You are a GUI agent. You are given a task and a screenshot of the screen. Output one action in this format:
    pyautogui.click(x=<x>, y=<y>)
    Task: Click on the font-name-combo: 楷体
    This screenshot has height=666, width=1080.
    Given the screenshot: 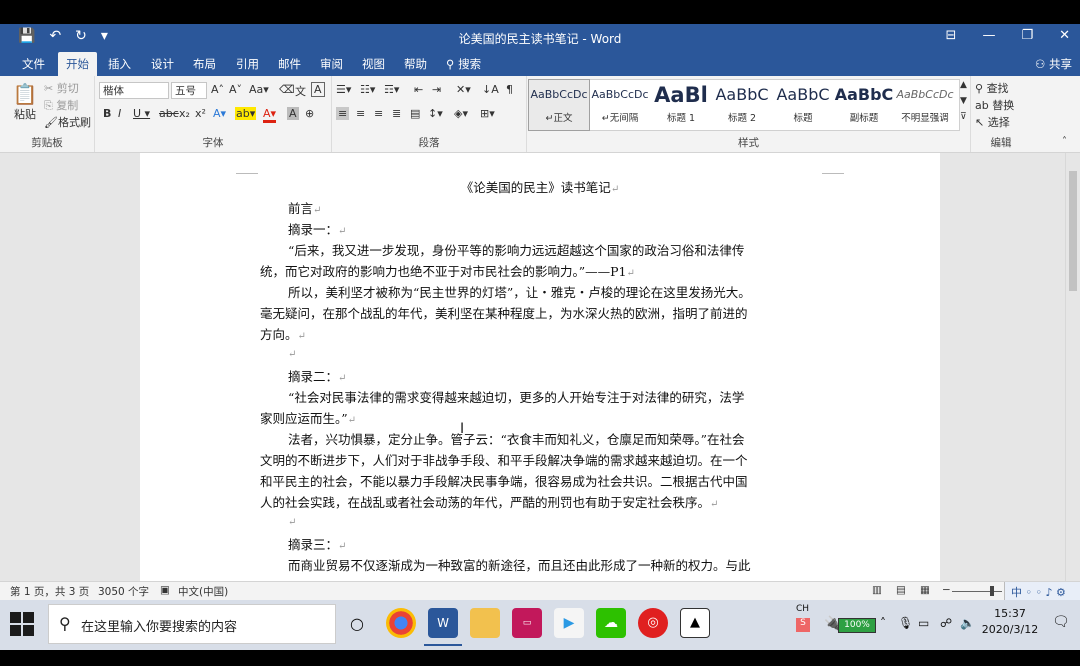 What is the action you would take?
    pyautogui.click(x=134, y=90)
    